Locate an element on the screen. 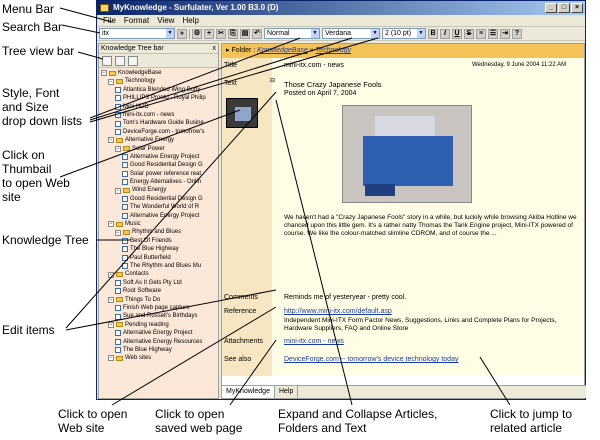 The image size is (600, 440). tree-node: Soft As It Gets Pty Ltd is located at coordinates (159, 283).